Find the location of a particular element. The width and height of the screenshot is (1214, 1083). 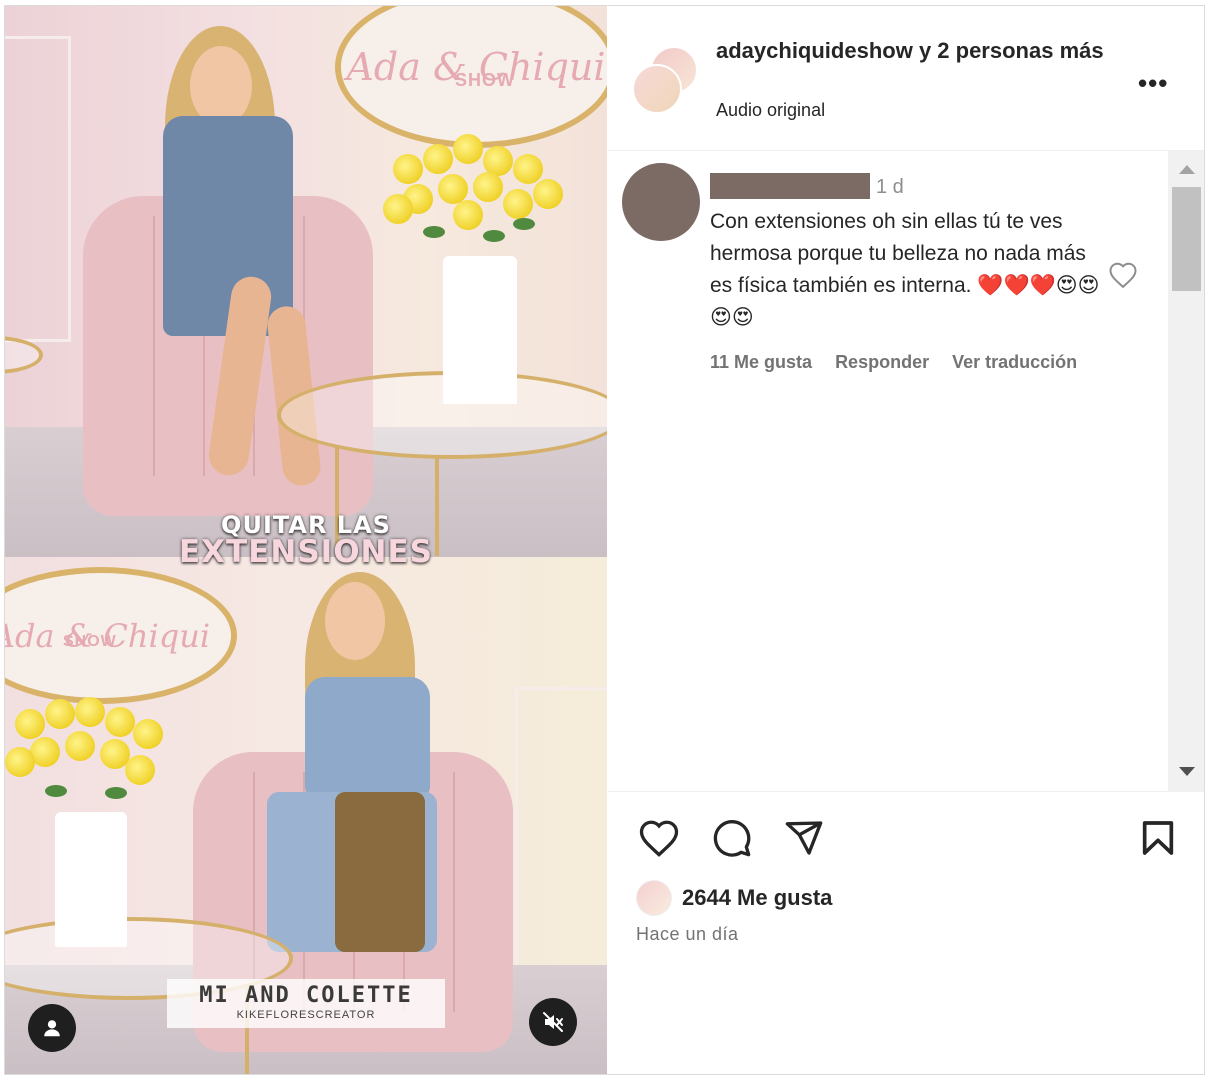

more-options-button: ••• is located at coordinates (1153, 83).